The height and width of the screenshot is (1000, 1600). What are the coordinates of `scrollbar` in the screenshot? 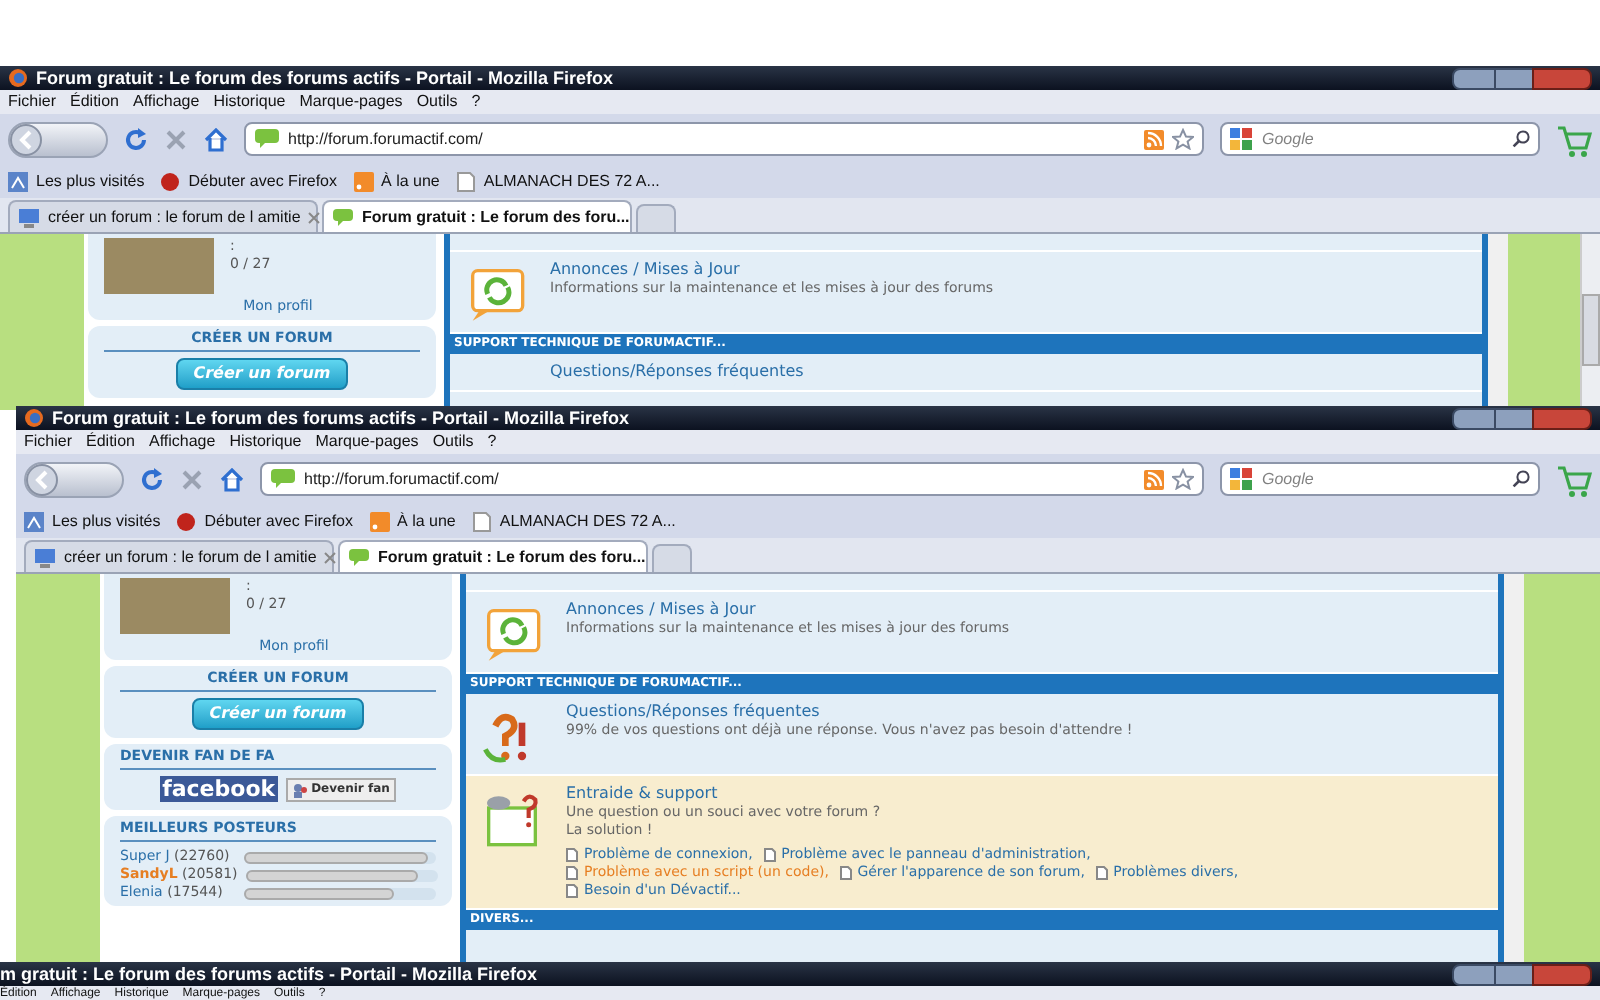 It's located at (1590, 322).